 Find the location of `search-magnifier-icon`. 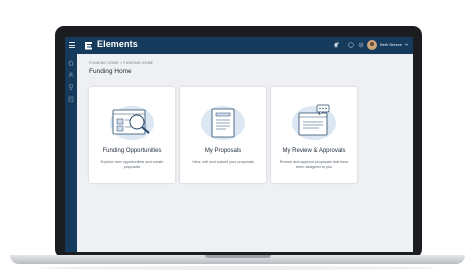

search-magnifier-icon is located at coordinates (132, 123).